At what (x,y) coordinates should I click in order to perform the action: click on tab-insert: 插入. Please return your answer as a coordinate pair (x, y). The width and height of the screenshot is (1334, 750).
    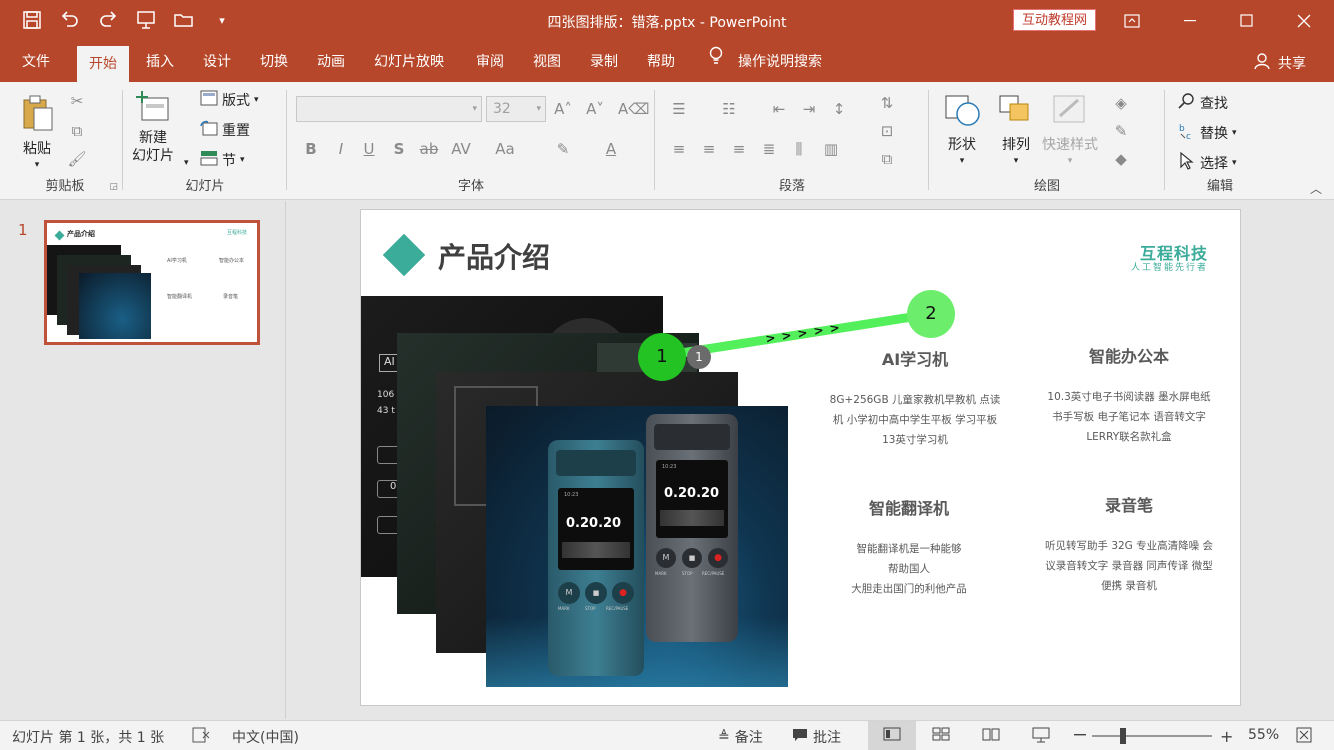
    Looking at the image, I should click on (160, 62).